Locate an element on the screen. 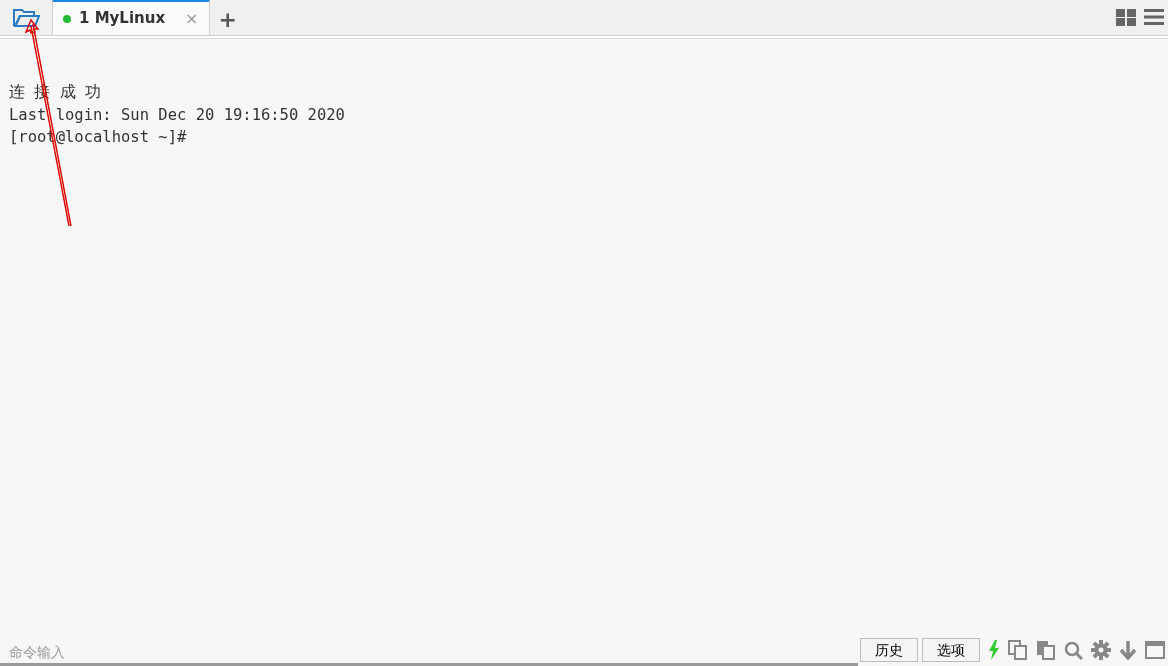 This screenshot has width=1168, height=666. paste-icon is located at coordinates (1046, 650).